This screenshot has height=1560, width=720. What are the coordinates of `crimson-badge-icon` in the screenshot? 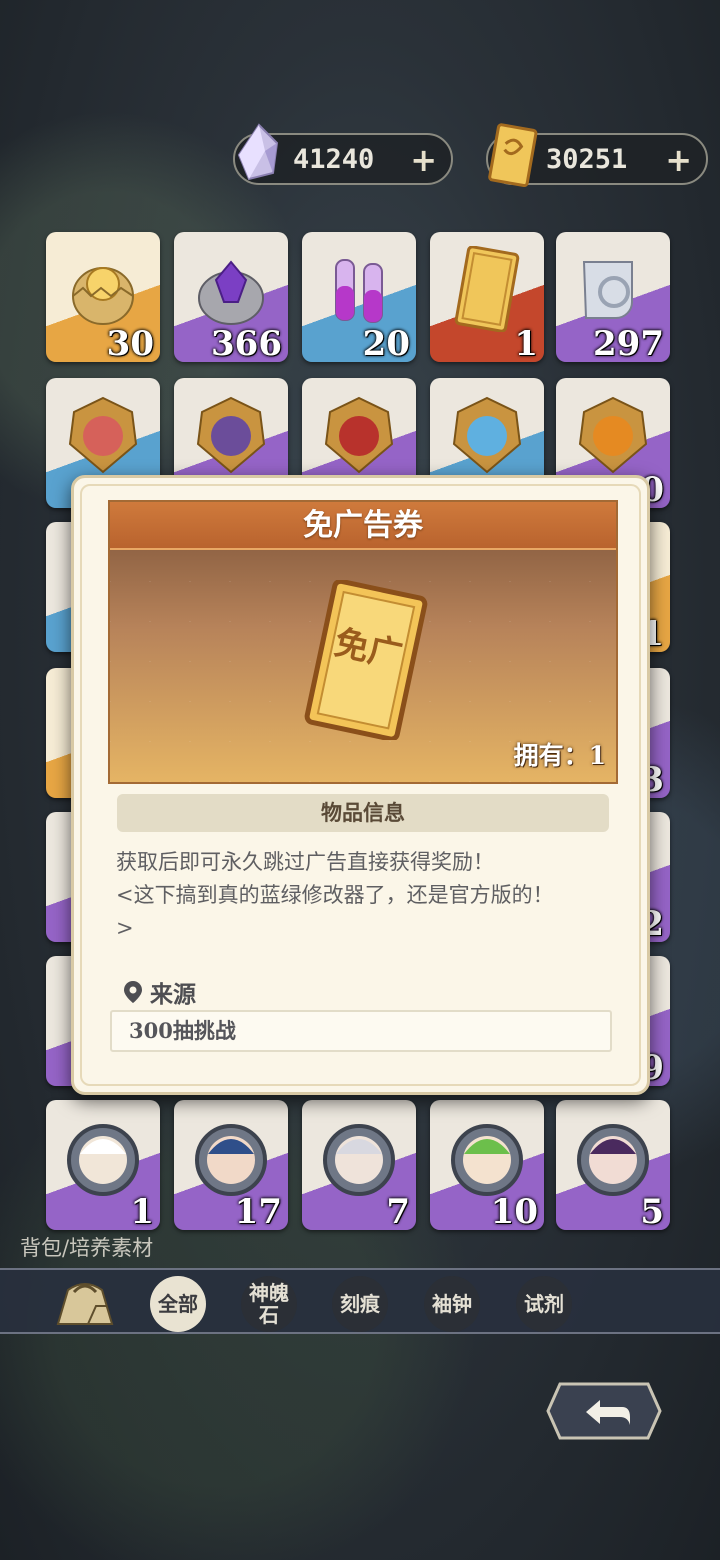 It's located at (359, 435).